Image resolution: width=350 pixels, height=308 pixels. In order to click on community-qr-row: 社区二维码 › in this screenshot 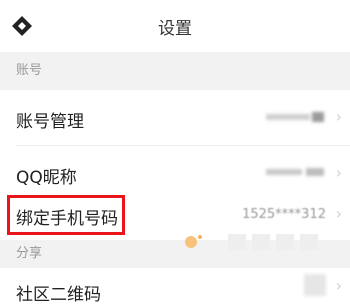, I will do `click(175, 288)`.